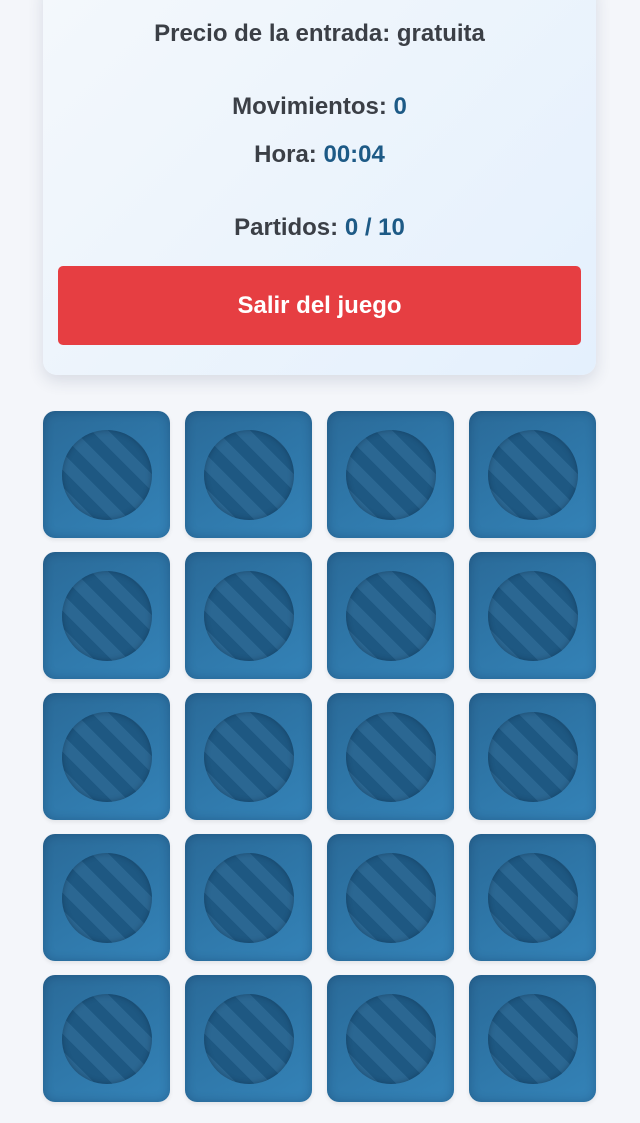 This screenshot has height=1123, width=640. Describe the element at coordinates (354, 154) in the screenshot. I see `timer-value: 00:04` at that location.